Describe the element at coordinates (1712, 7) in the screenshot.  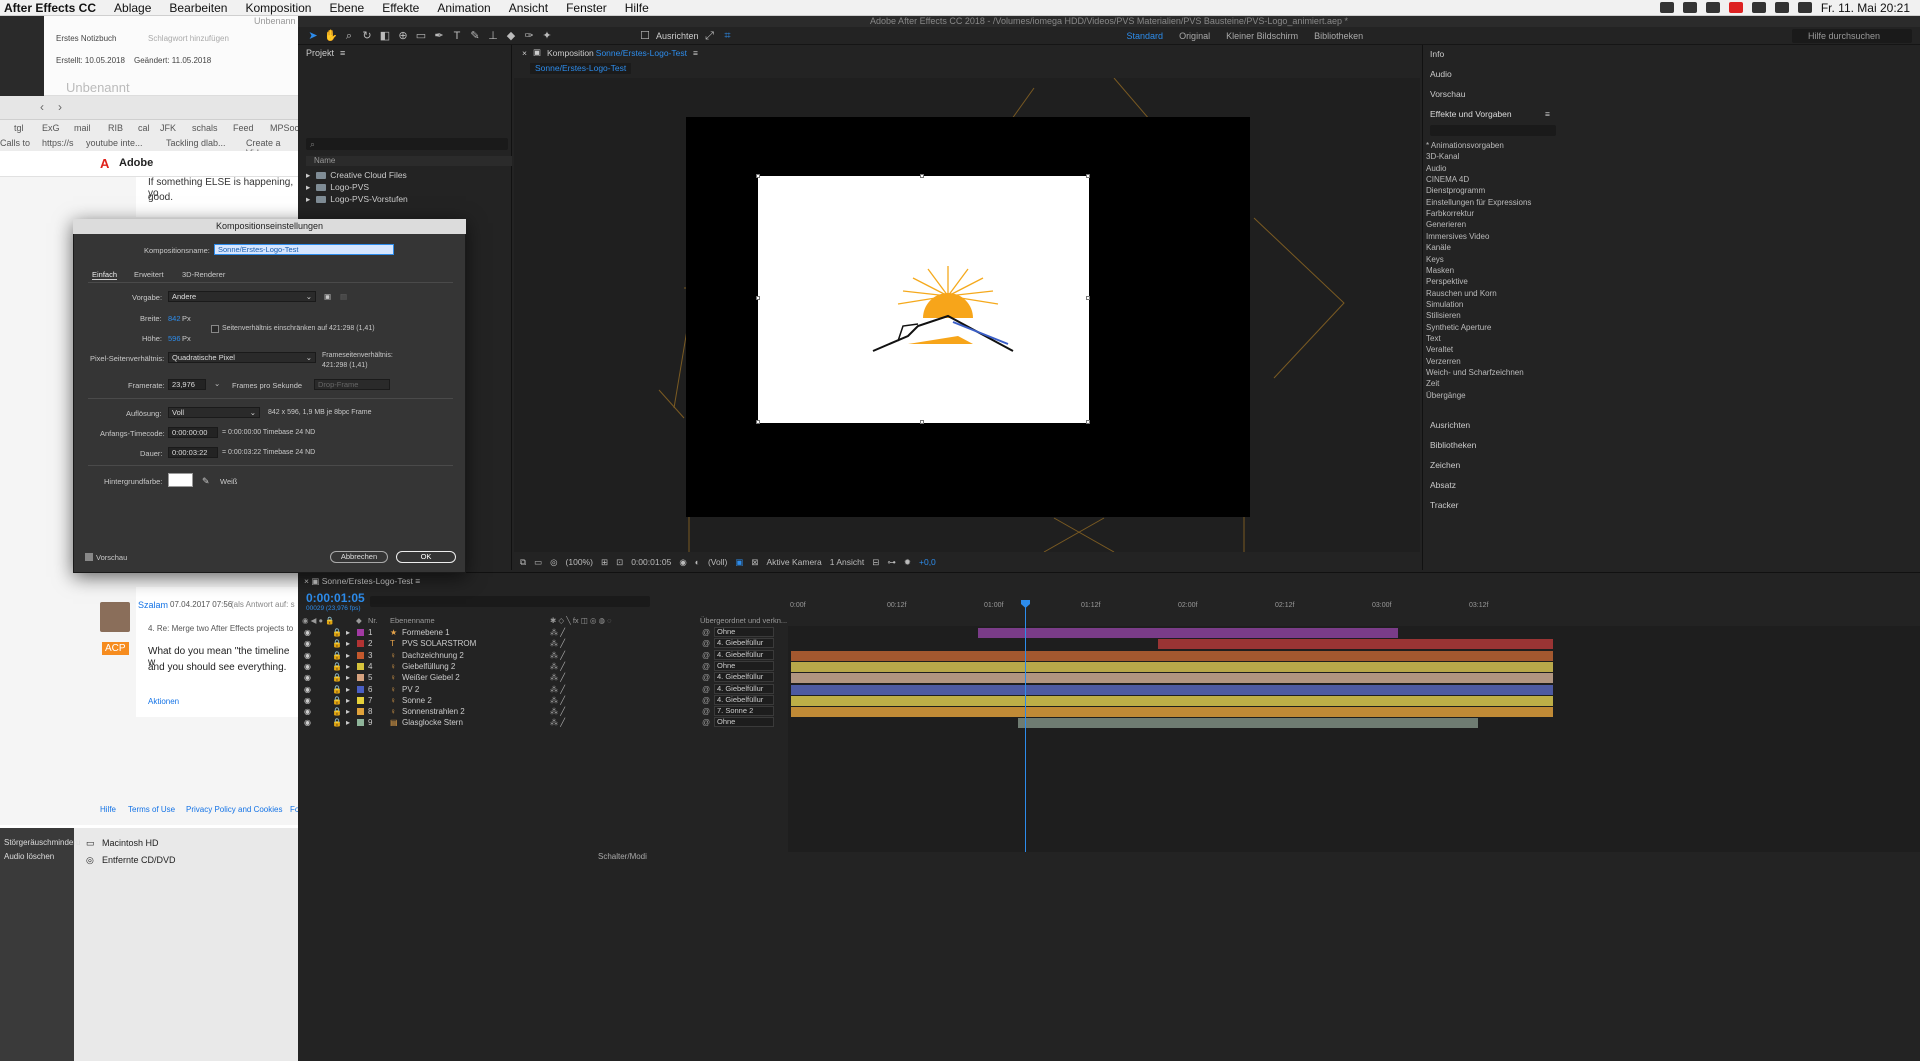
I see `status-icon` at that location.